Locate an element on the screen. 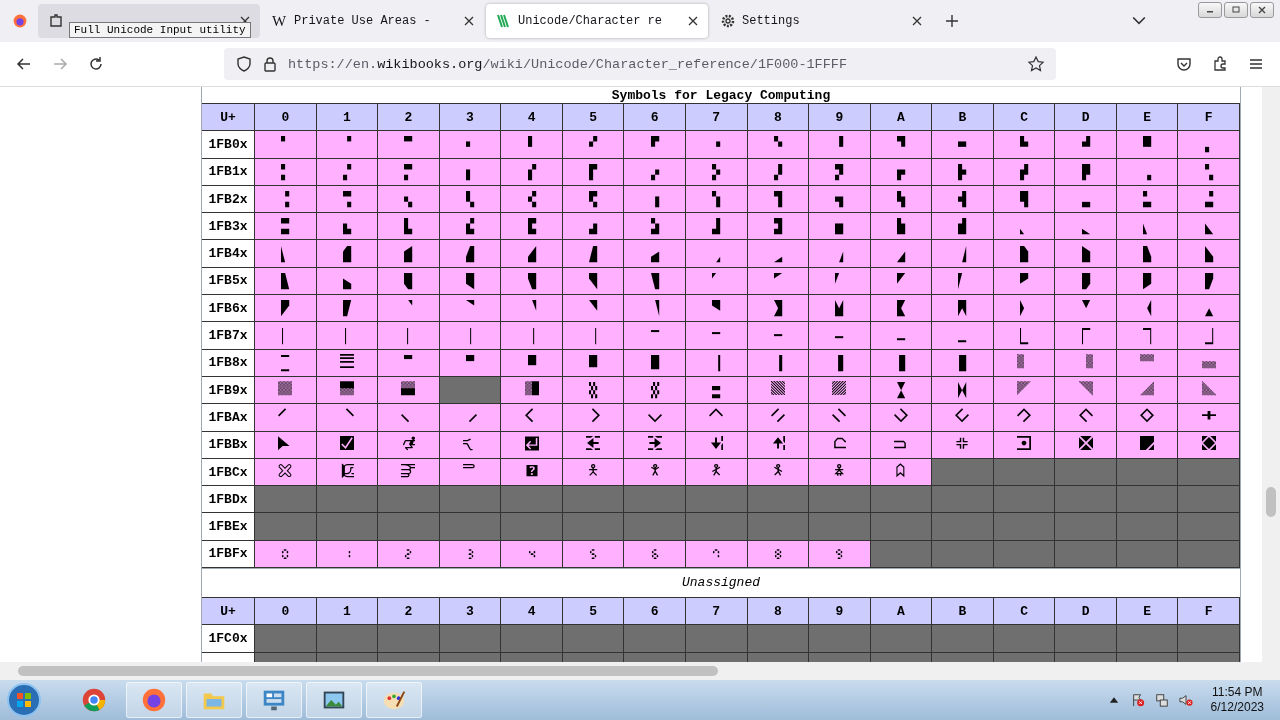 The height and width of the screenshot is (720, 1280). character-cell: 🬒 is located at coordinates (409, 172).